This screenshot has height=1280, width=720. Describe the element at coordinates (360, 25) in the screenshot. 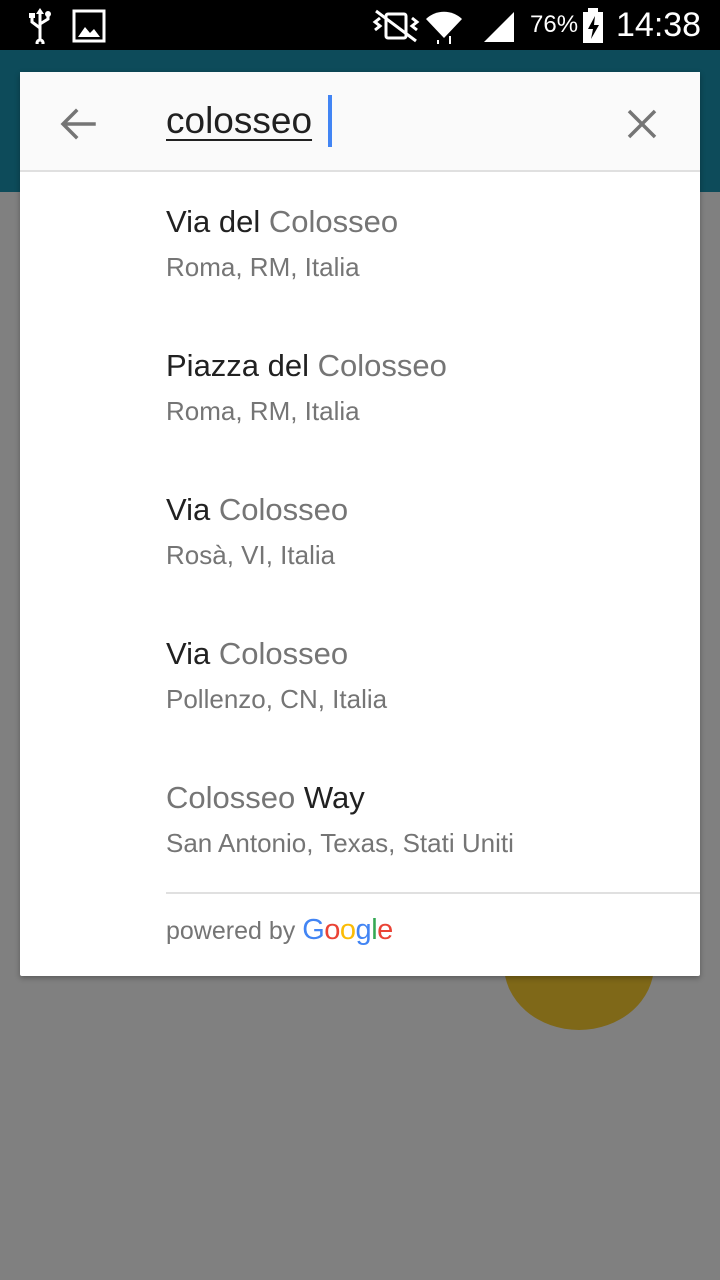

I see `status-bar: 76% 14:38` at that location.